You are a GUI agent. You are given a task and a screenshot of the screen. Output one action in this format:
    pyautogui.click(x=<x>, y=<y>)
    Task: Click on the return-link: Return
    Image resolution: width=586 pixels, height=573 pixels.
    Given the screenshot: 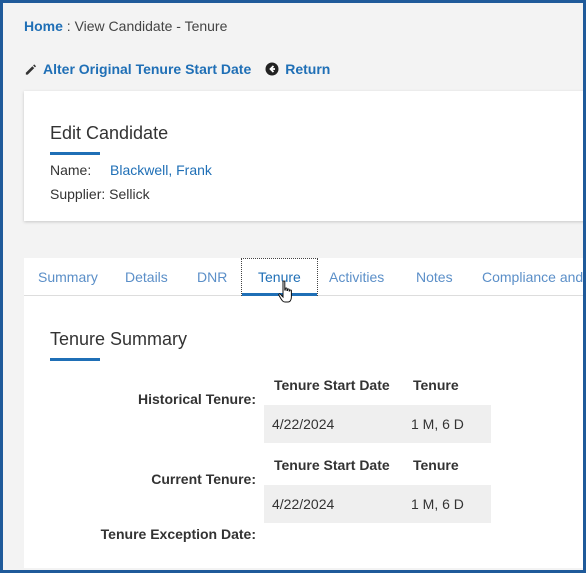 What is the action you would take?
    pyautogui.click(x=297, y=69)
    